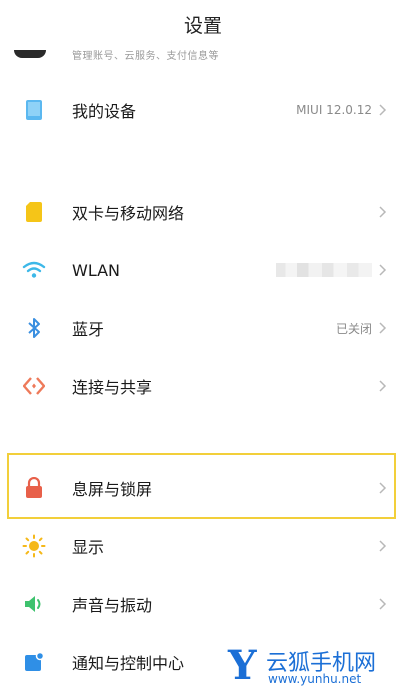 This screenshot has height=691, width=406. What do you see at coordinates (242, 665) in the screenshot?
I see `watermark-logo: Y` at bounding box center [242, 665].